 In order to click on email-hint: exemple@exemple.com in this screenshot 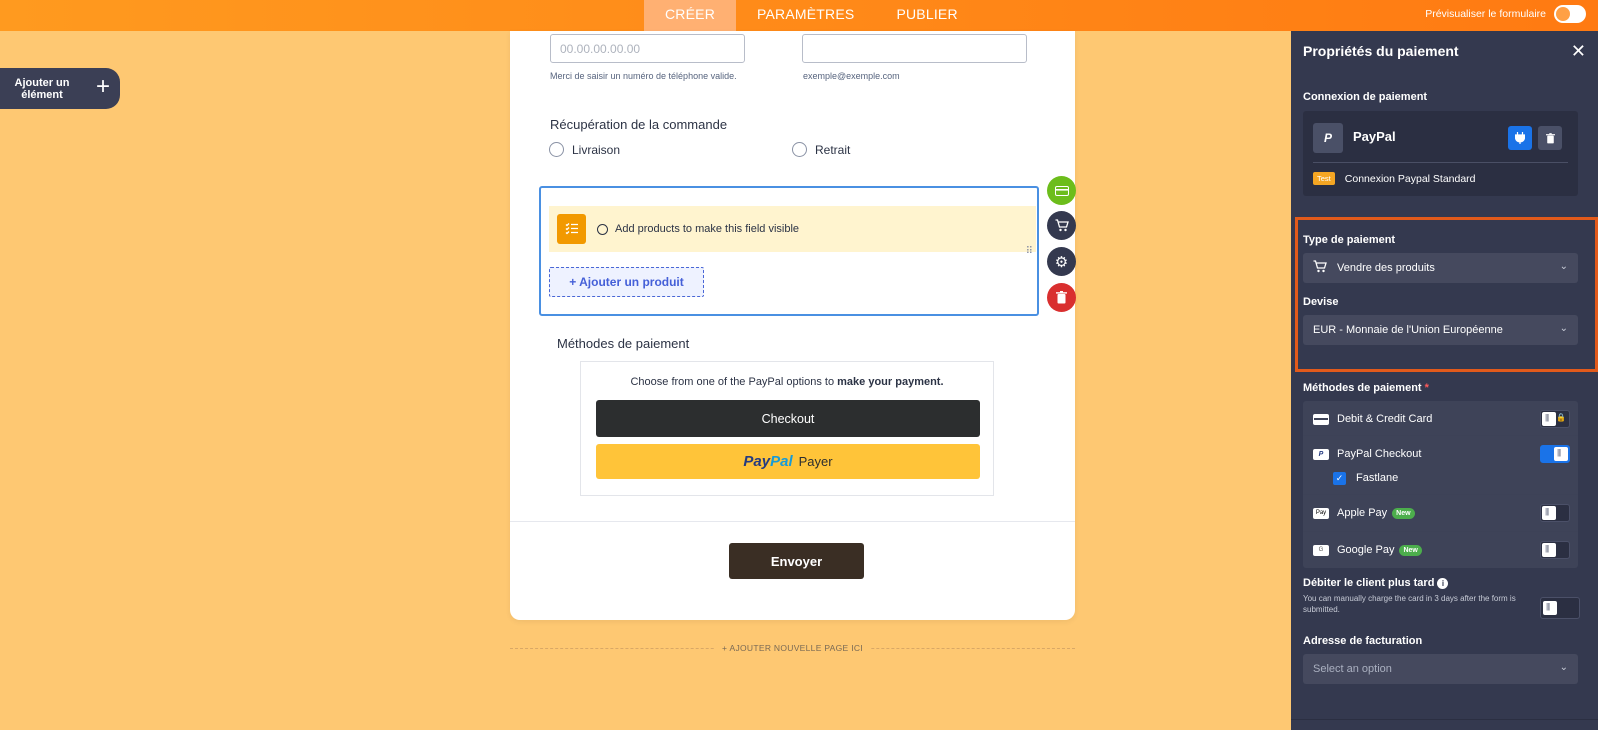, I will do `click(851, 76)`.